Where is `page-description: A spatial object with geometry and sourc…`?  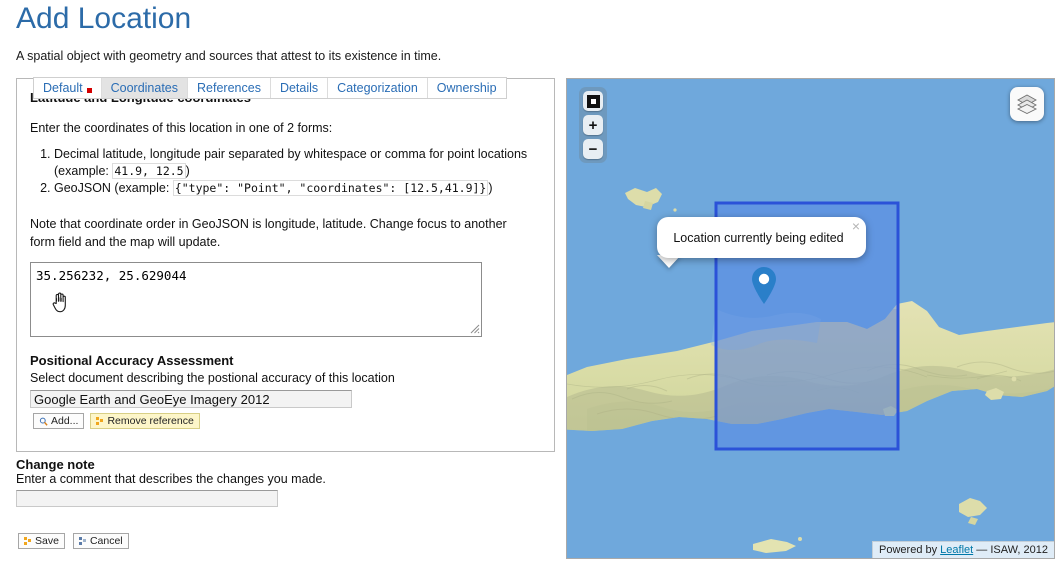 page-description: A spatial object with geometry and sourc… is located at coordinates (229, 56).